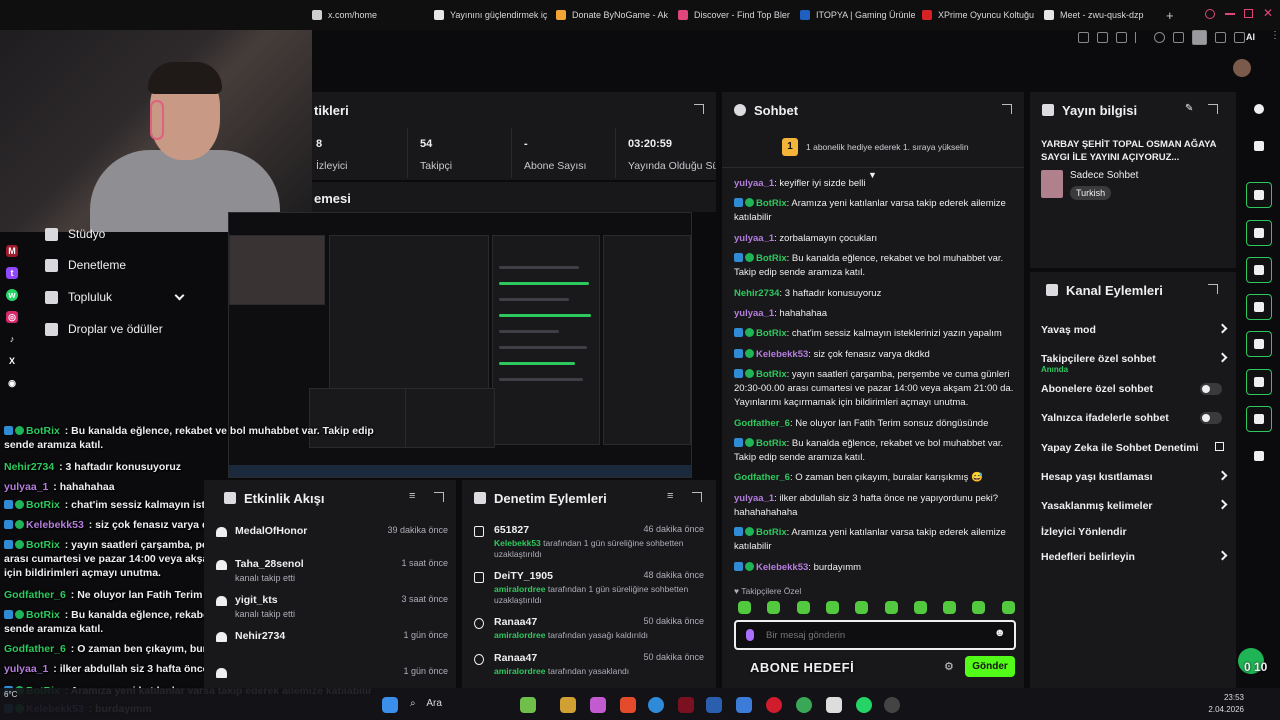  What do you see at coordinates (332, 647) in the screenshot?
I see `activity-feed-item: Nehir2734 1 gün önce` at bounding box center [332, 647].